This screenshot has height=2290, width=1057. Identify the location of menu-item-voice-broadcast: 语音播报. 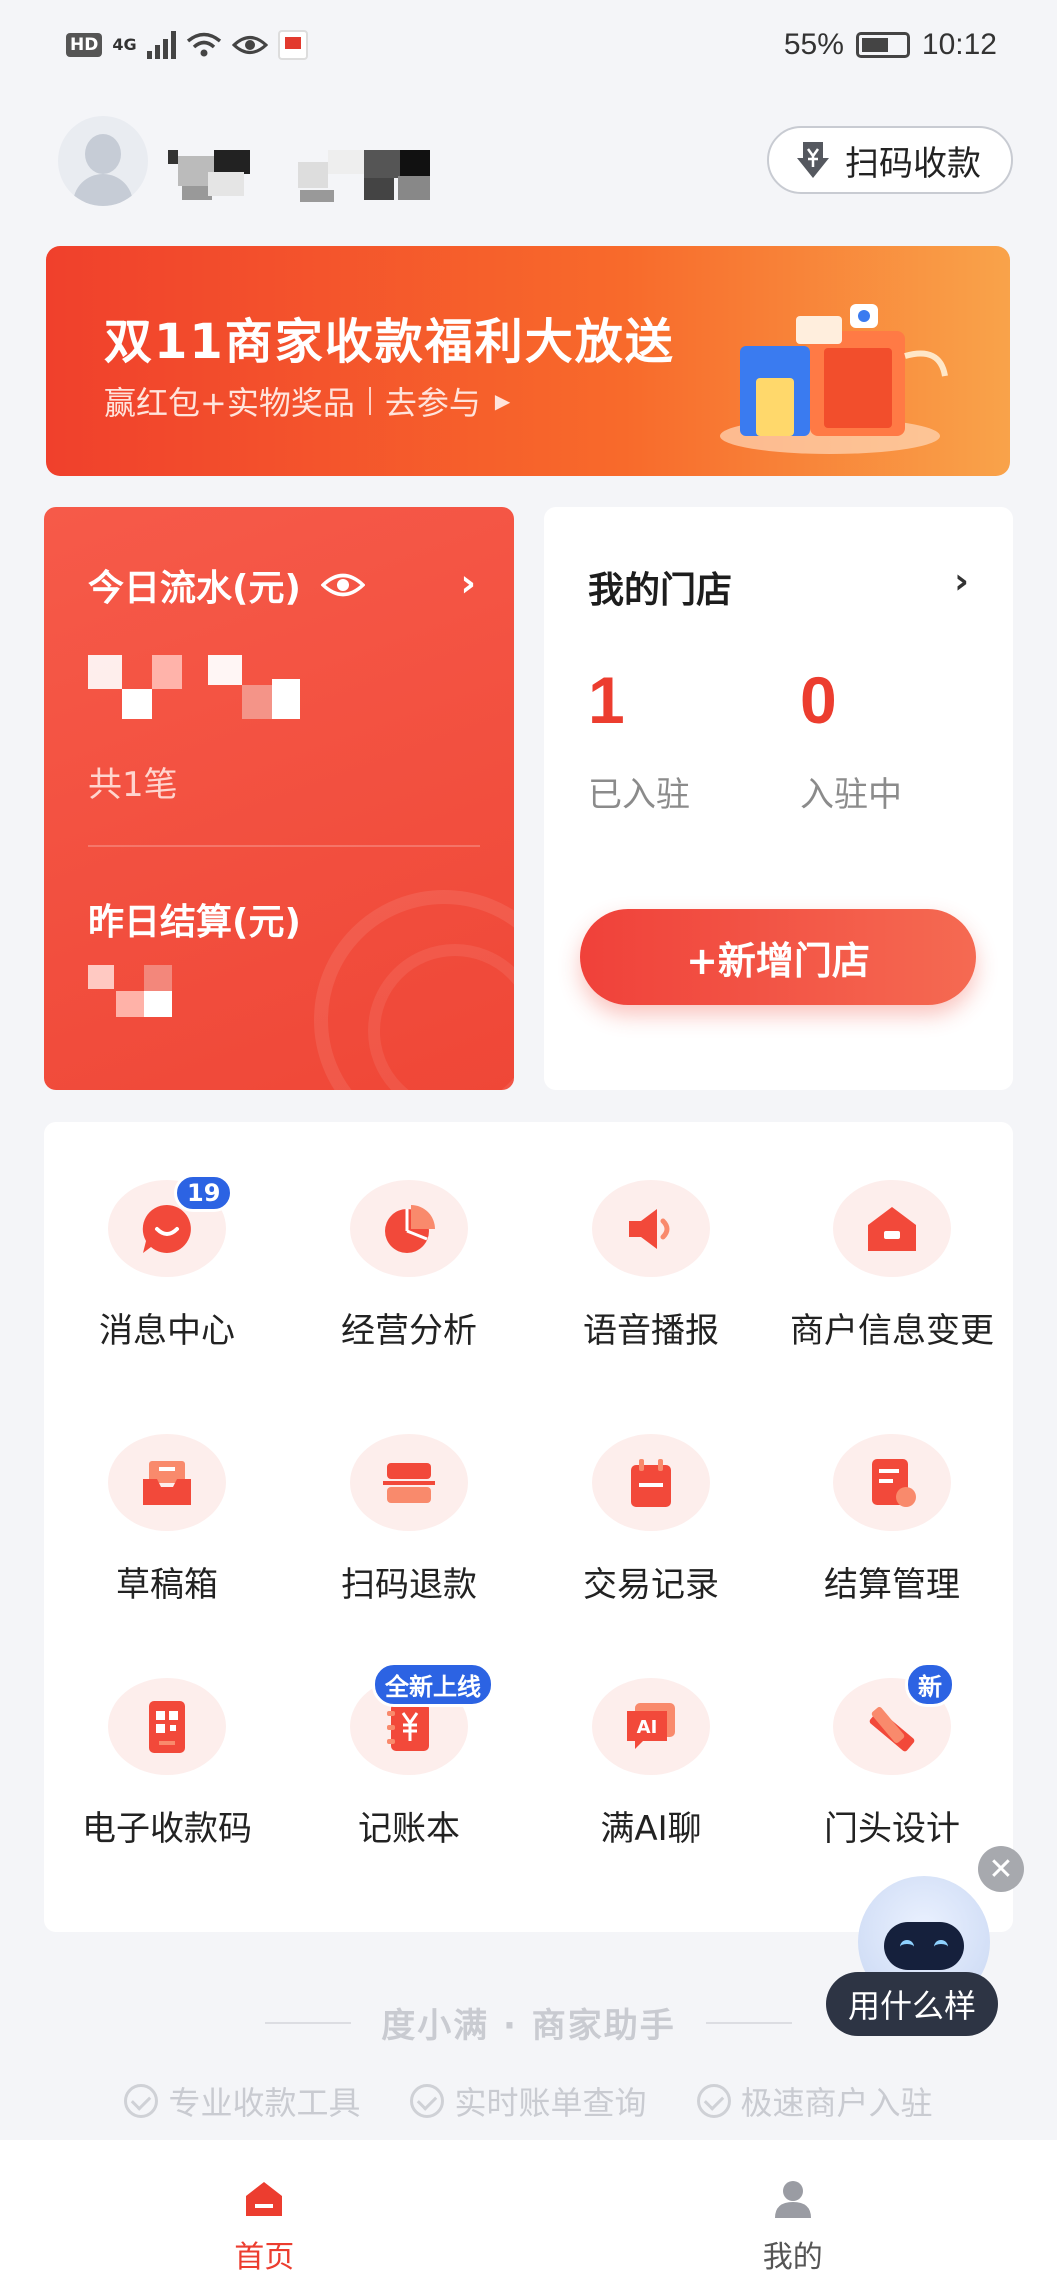
(651, 1237).